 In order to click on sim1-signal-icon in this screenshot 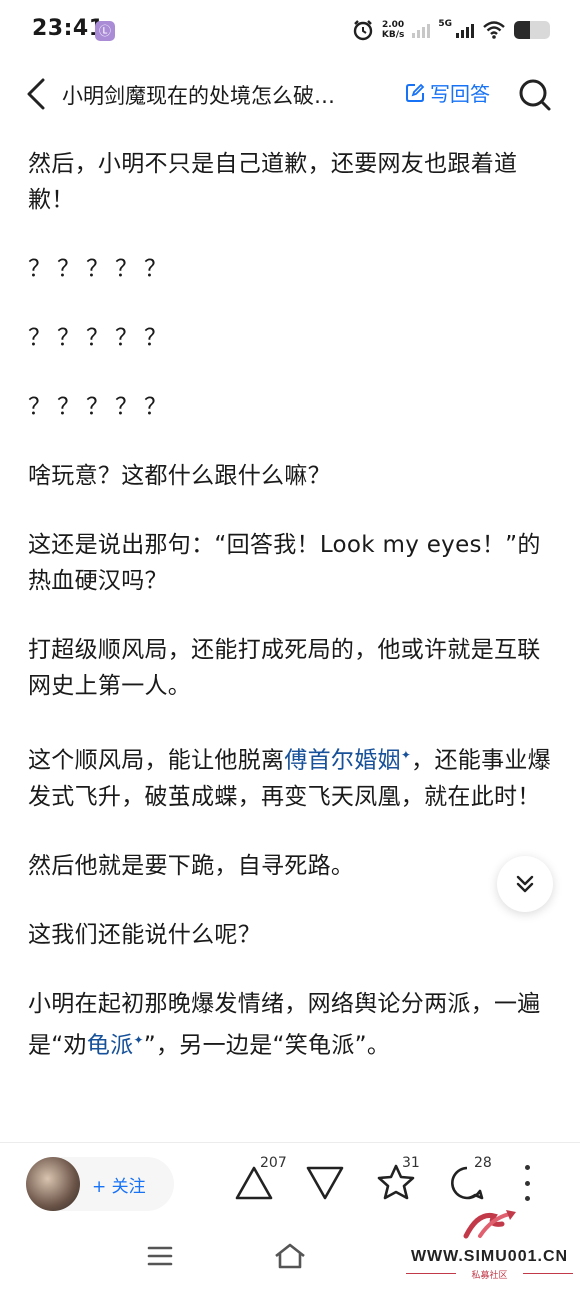, I will do `click(421, 30)`.